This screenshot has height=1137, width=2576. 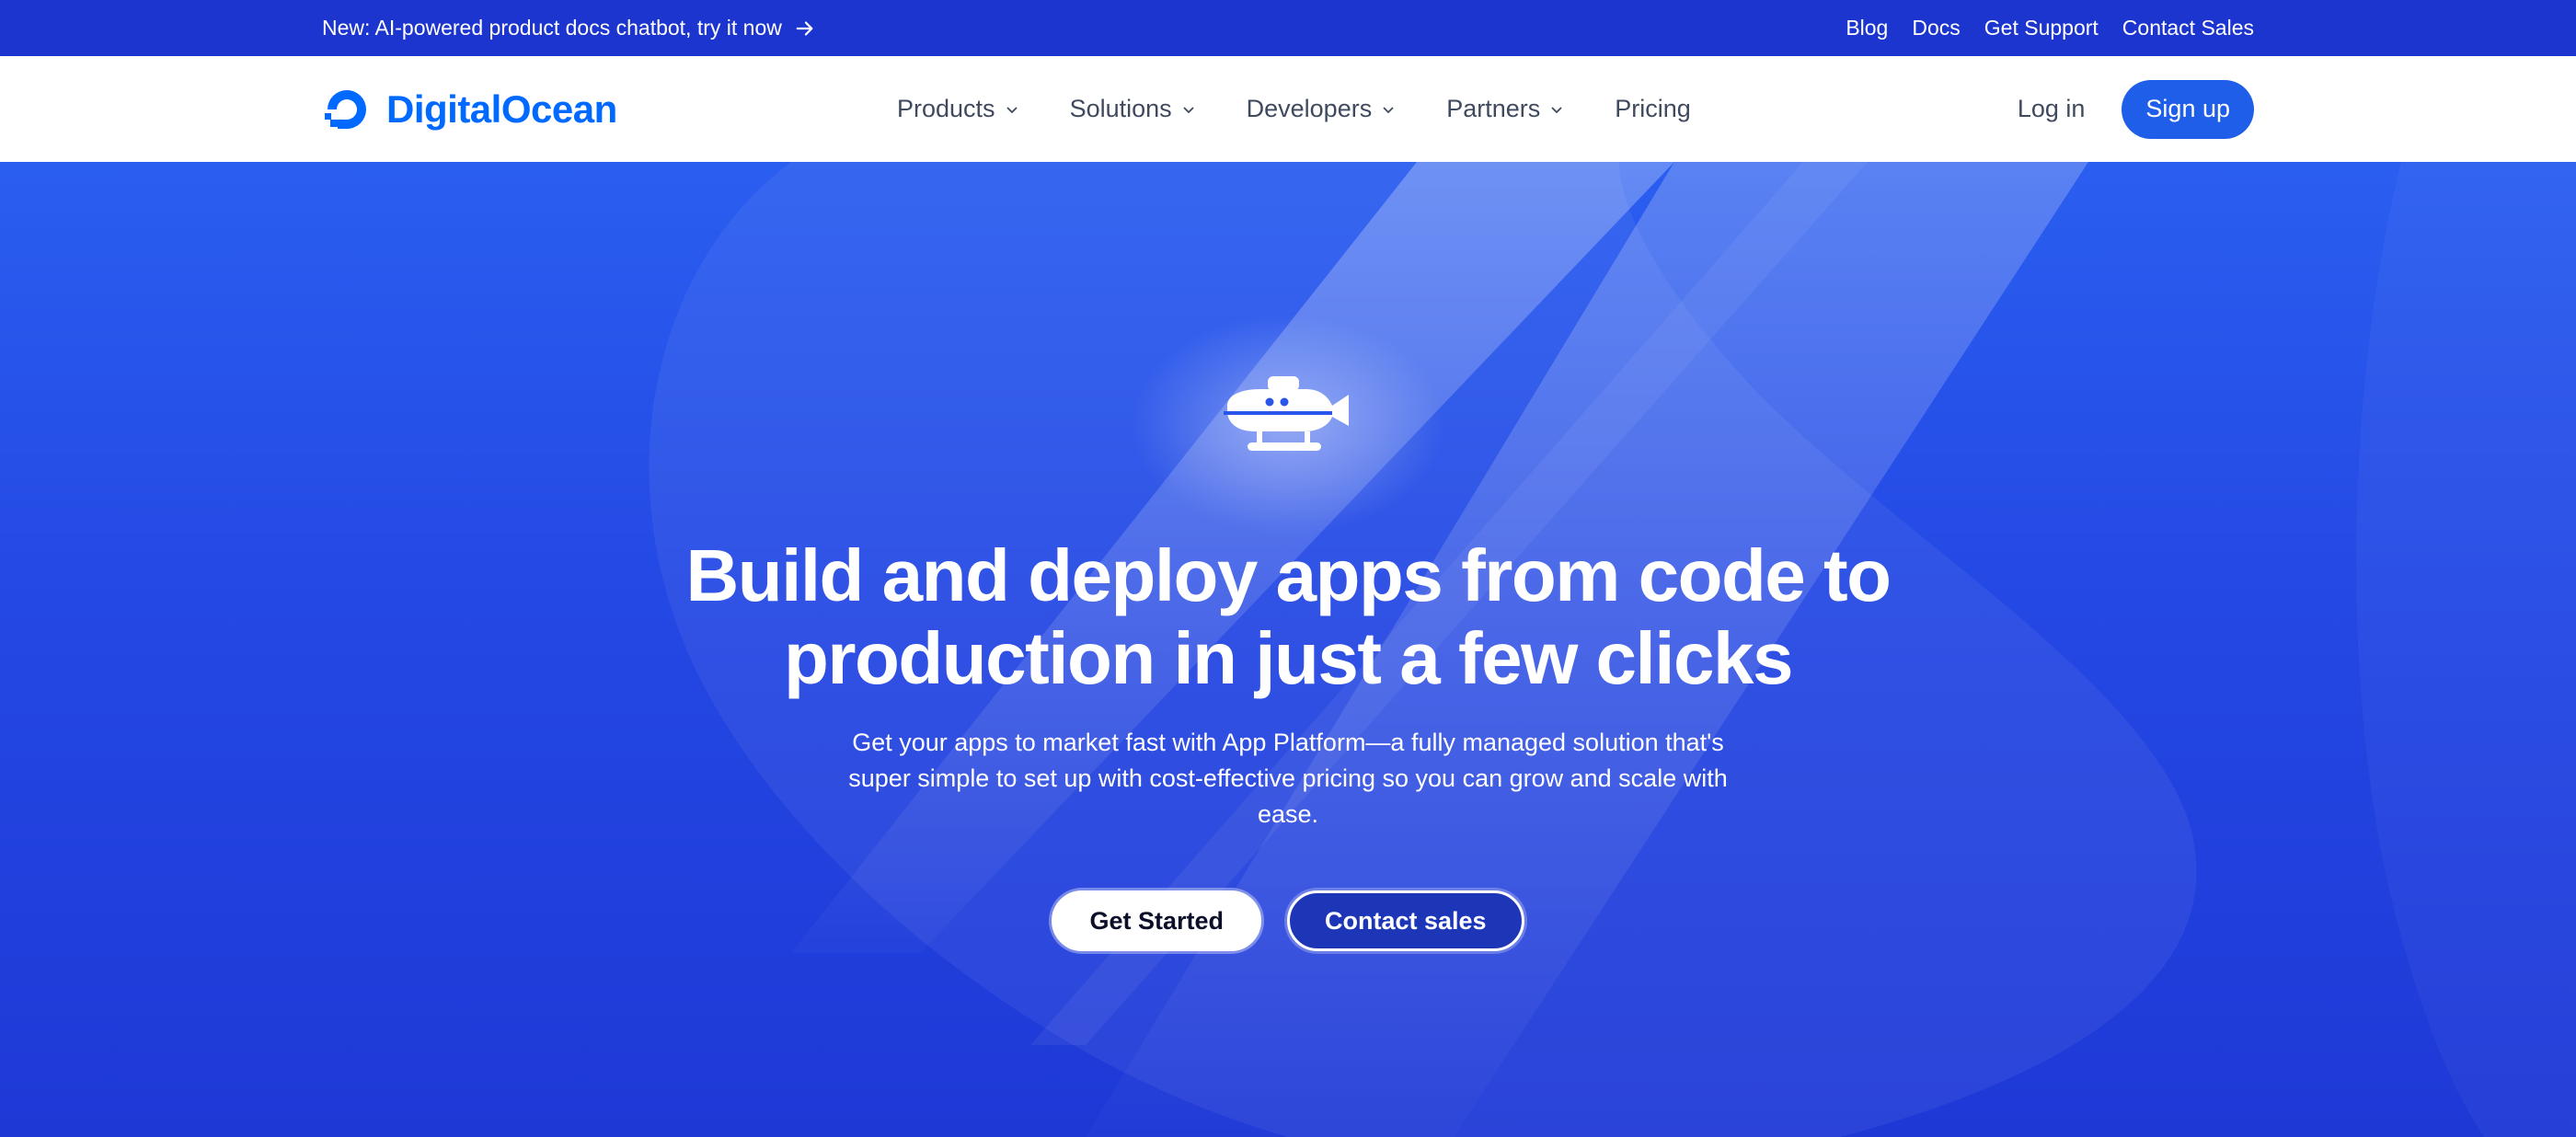 I want to click on login-link: Log in, so click(x=2052, y=109).